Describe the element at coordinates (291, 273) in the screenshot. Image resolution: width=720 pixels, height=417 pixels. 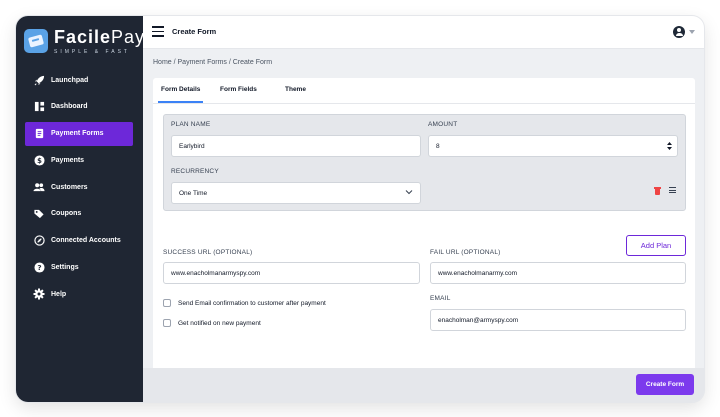
I see `success-url-input: www.enacholmanarmyspy.com` at that location.